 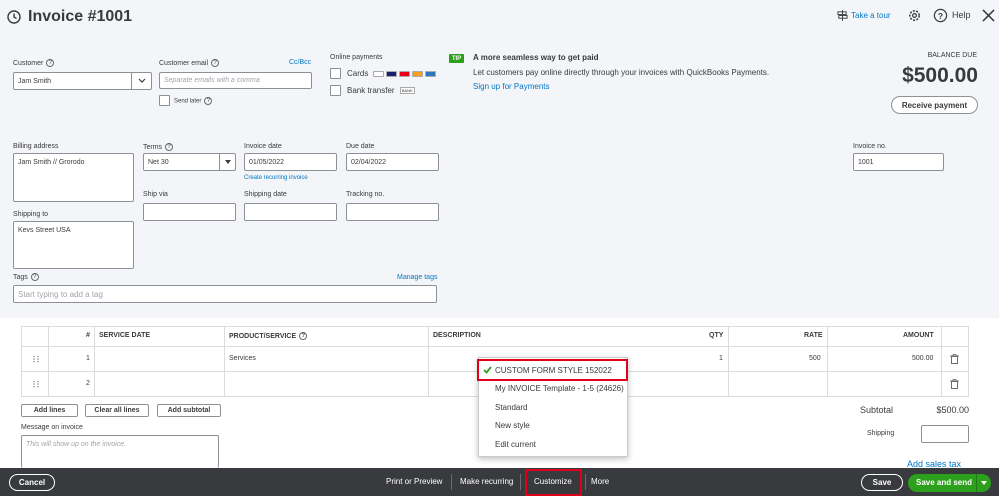 I want to click on customer-email-label: Customer email?, so click(x=189, y=63).